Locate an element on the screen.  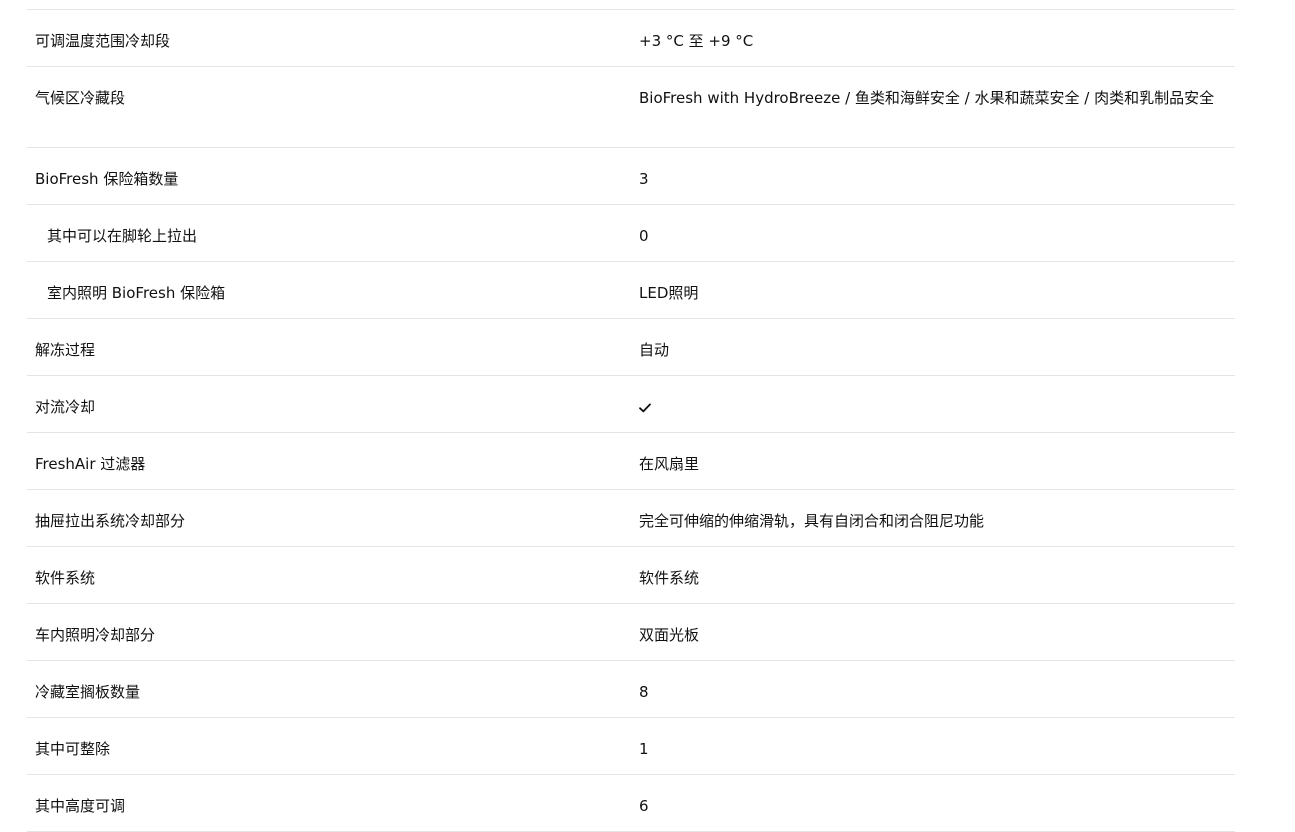
table-top-divider is located at coordinates (631, 5).